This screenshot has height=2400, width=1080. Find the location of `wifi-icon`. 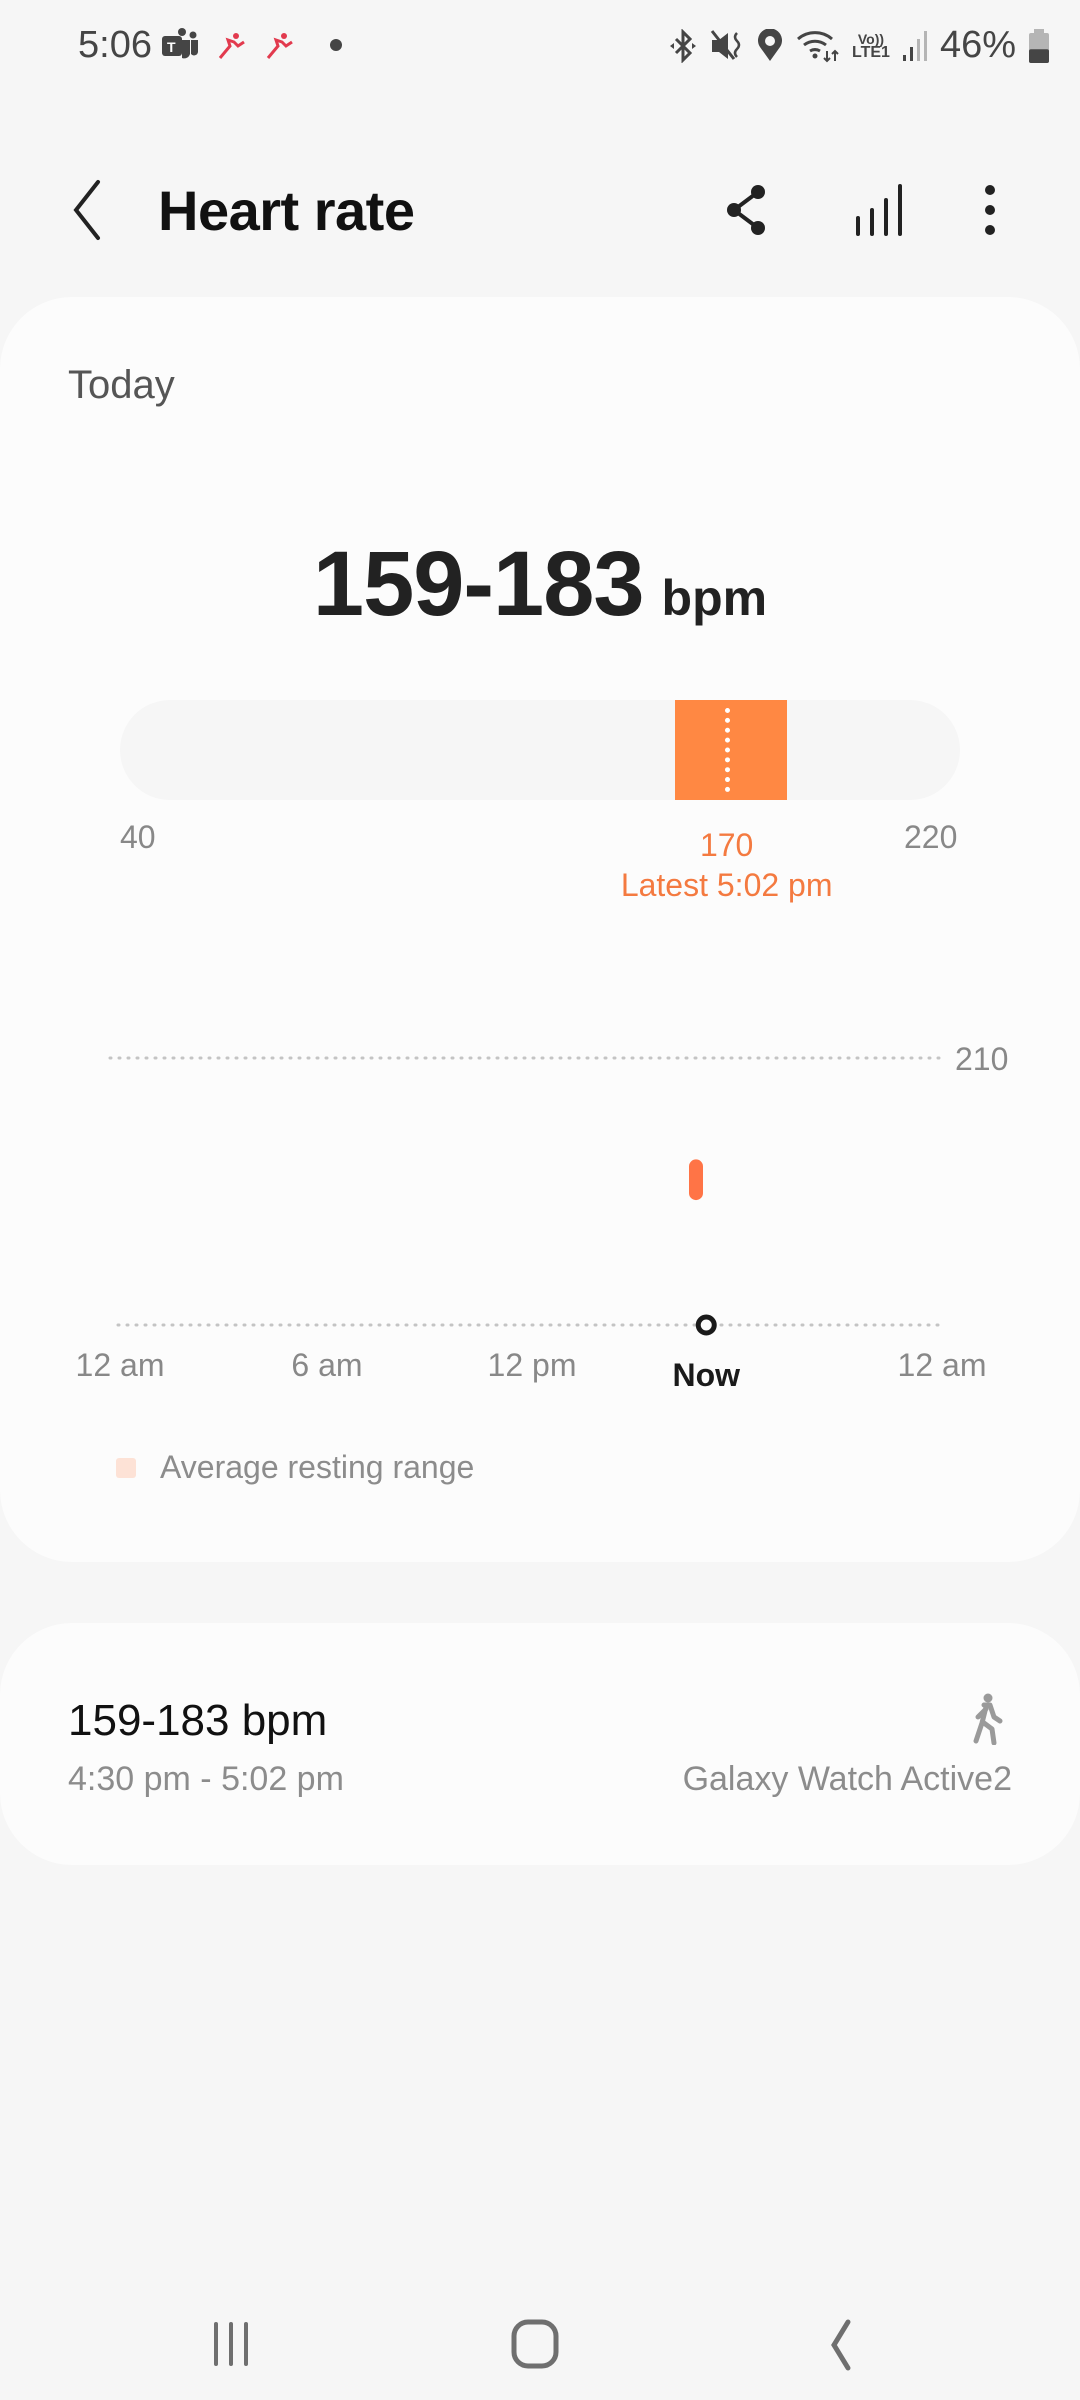

wifi-icon is located at coordinates (818, 46).